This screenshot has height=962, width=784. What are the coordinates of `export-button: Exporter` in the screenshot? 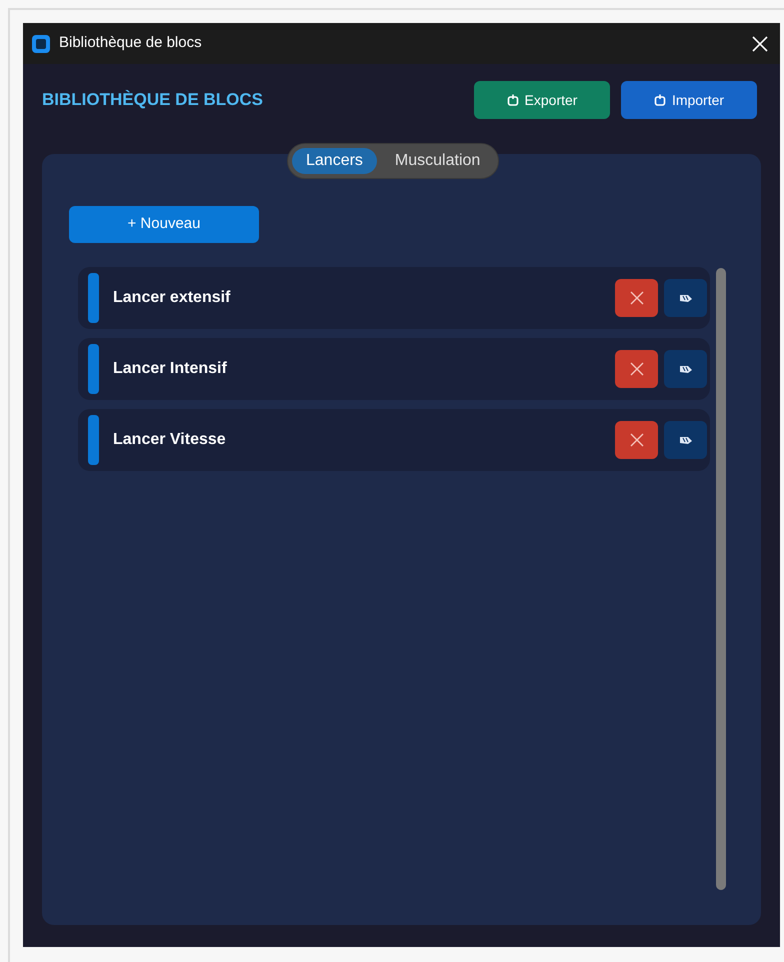 It's located at (542, 100).